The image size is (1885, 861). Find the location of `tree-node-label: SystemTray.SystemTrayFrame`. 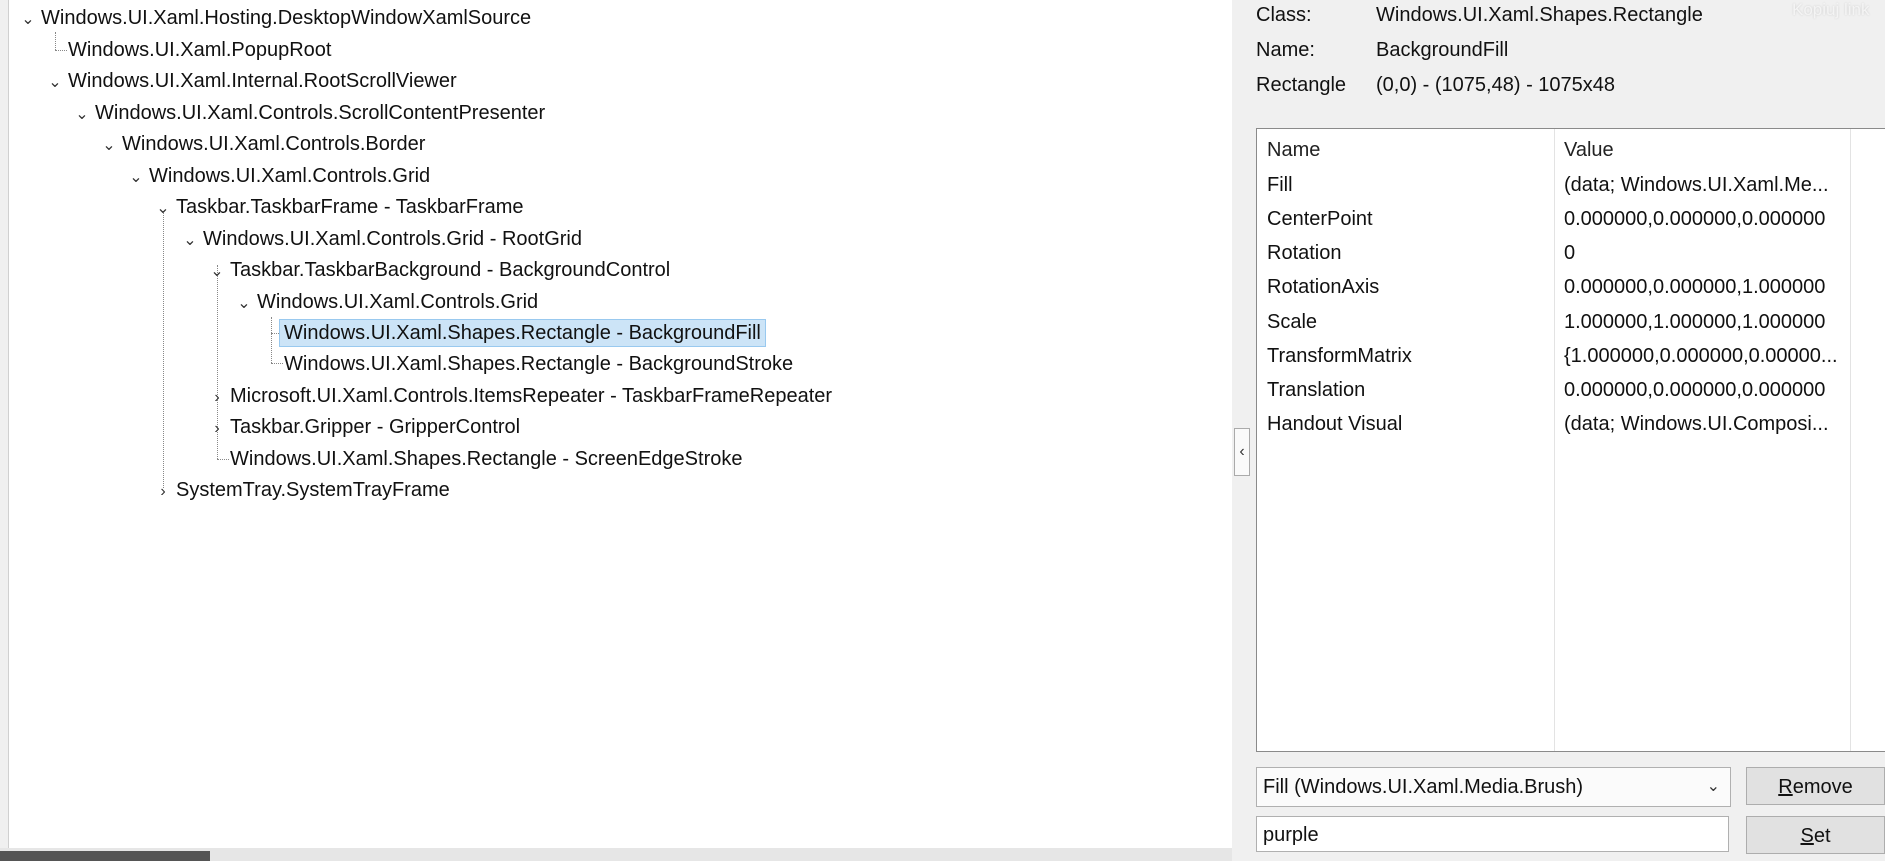

tree-node-label: SystemTray.SystemTrayFrame is located at coordinates (313, 490).